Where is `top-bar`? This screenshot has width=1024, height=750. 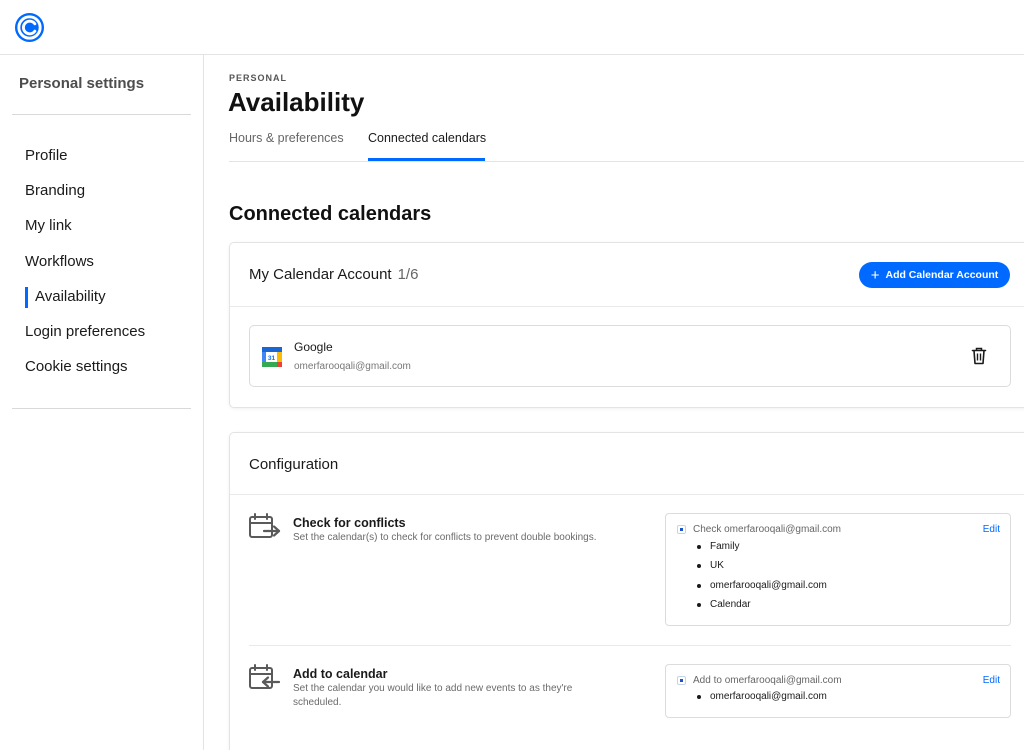
top-bar is located at coordinates (512, 27).